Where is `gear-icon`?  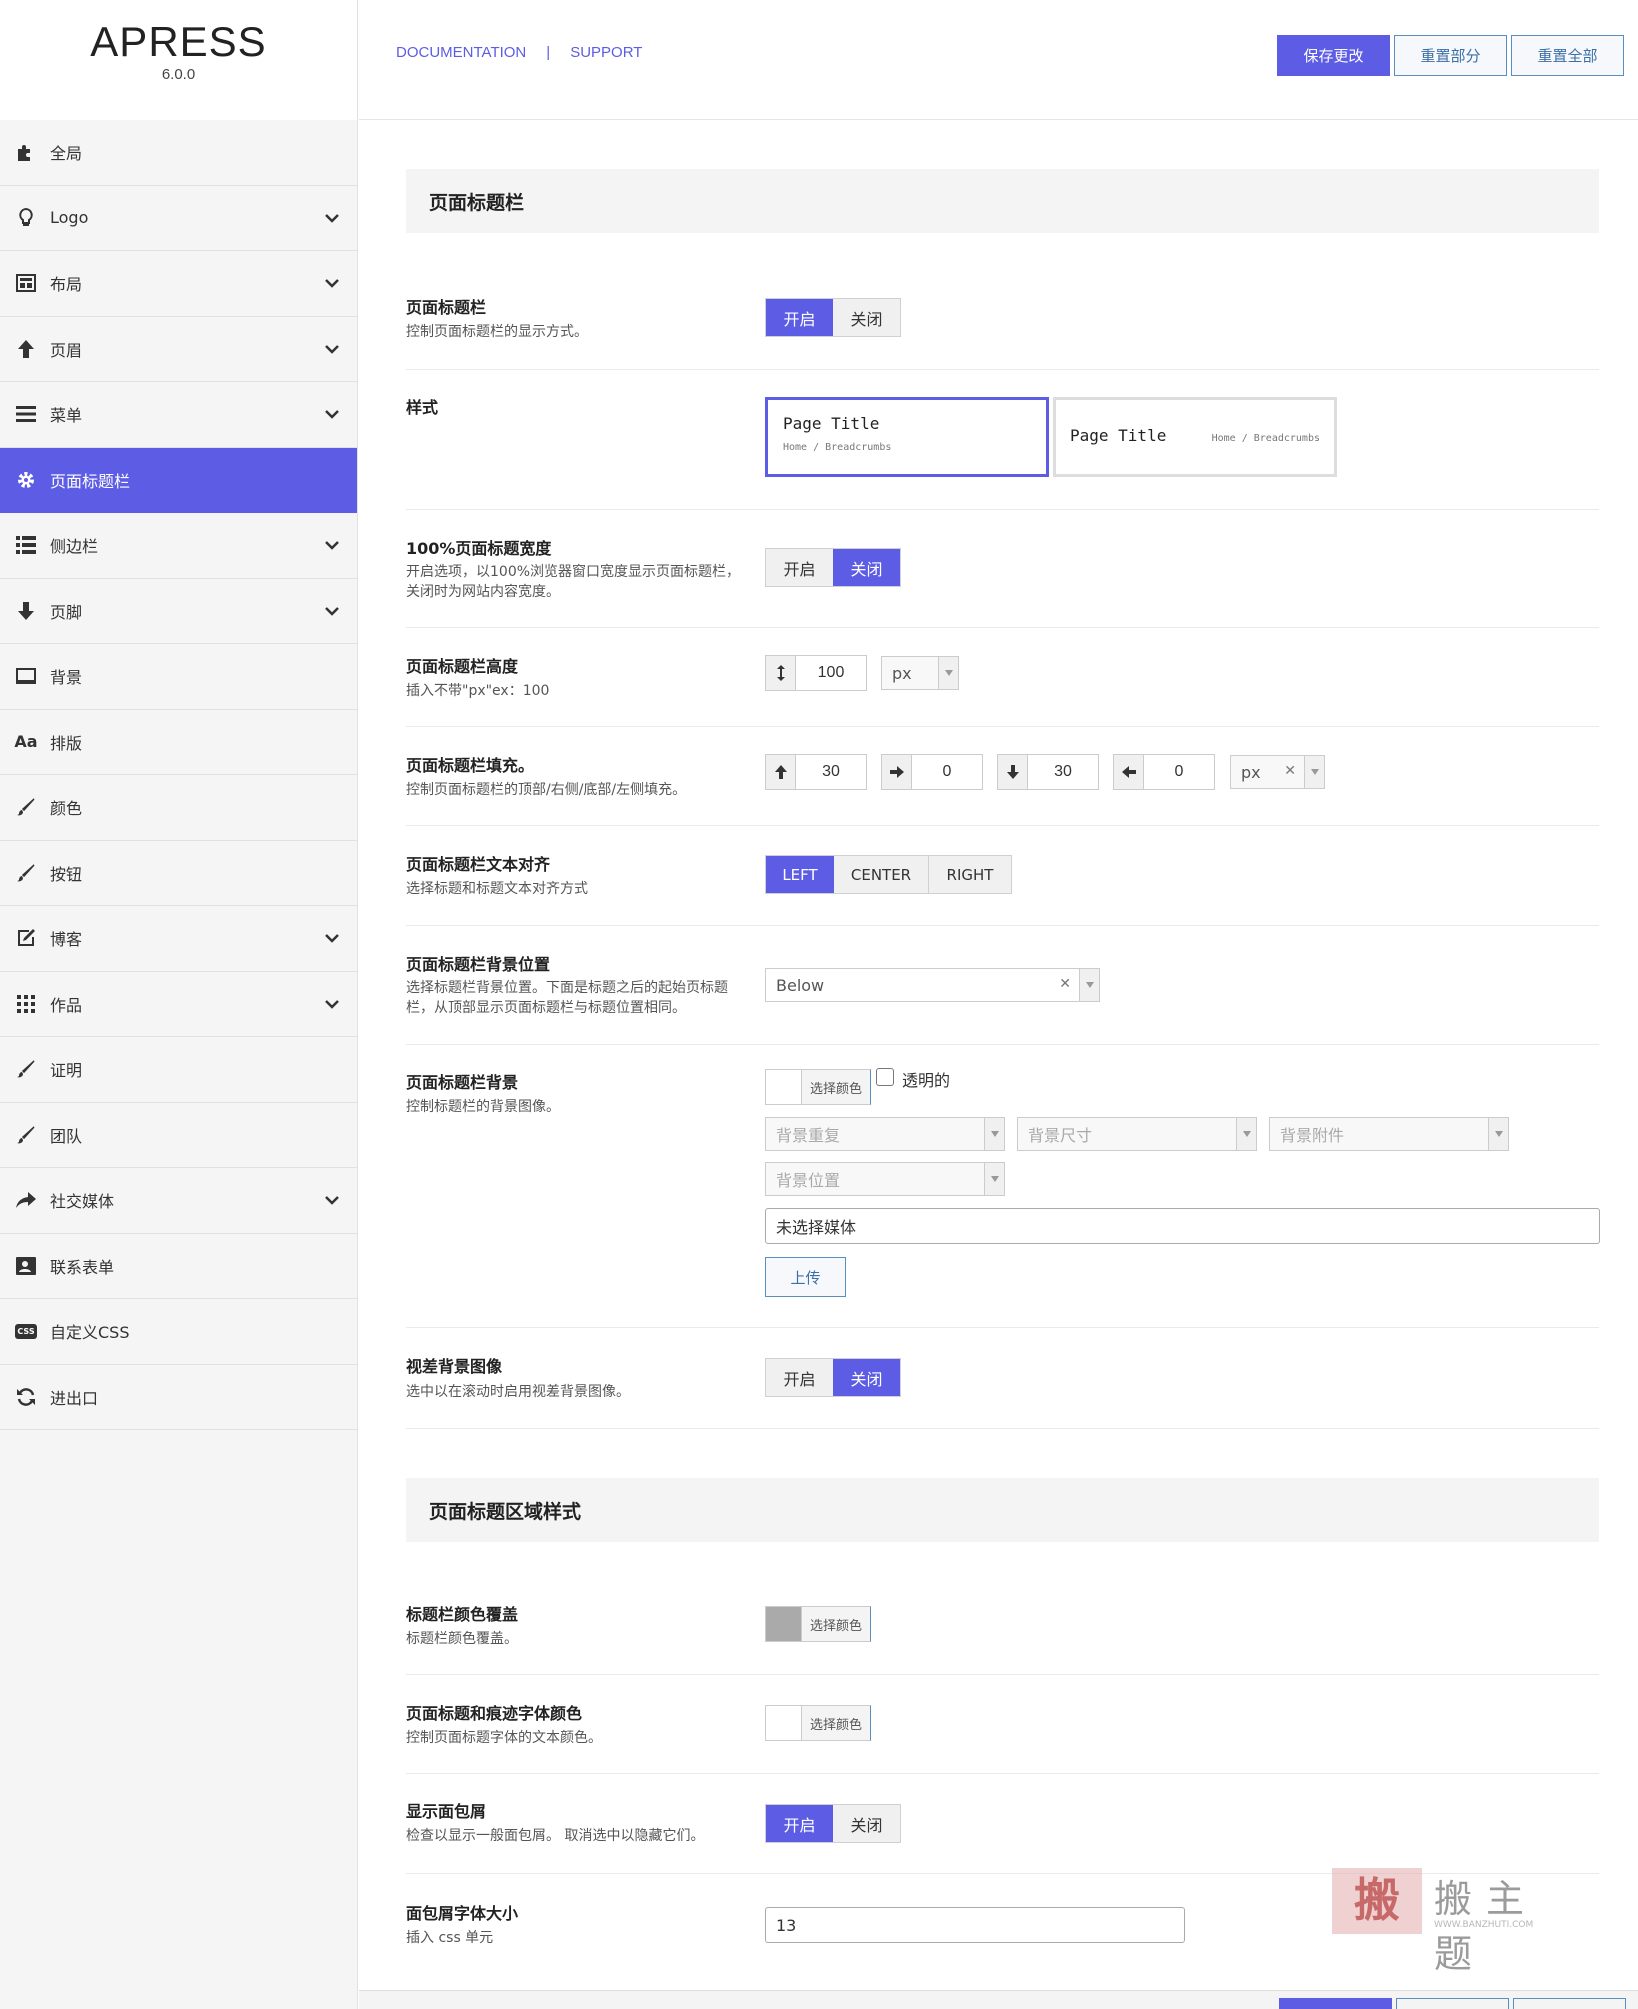
gear-icon is located at coordinates (26, 480).